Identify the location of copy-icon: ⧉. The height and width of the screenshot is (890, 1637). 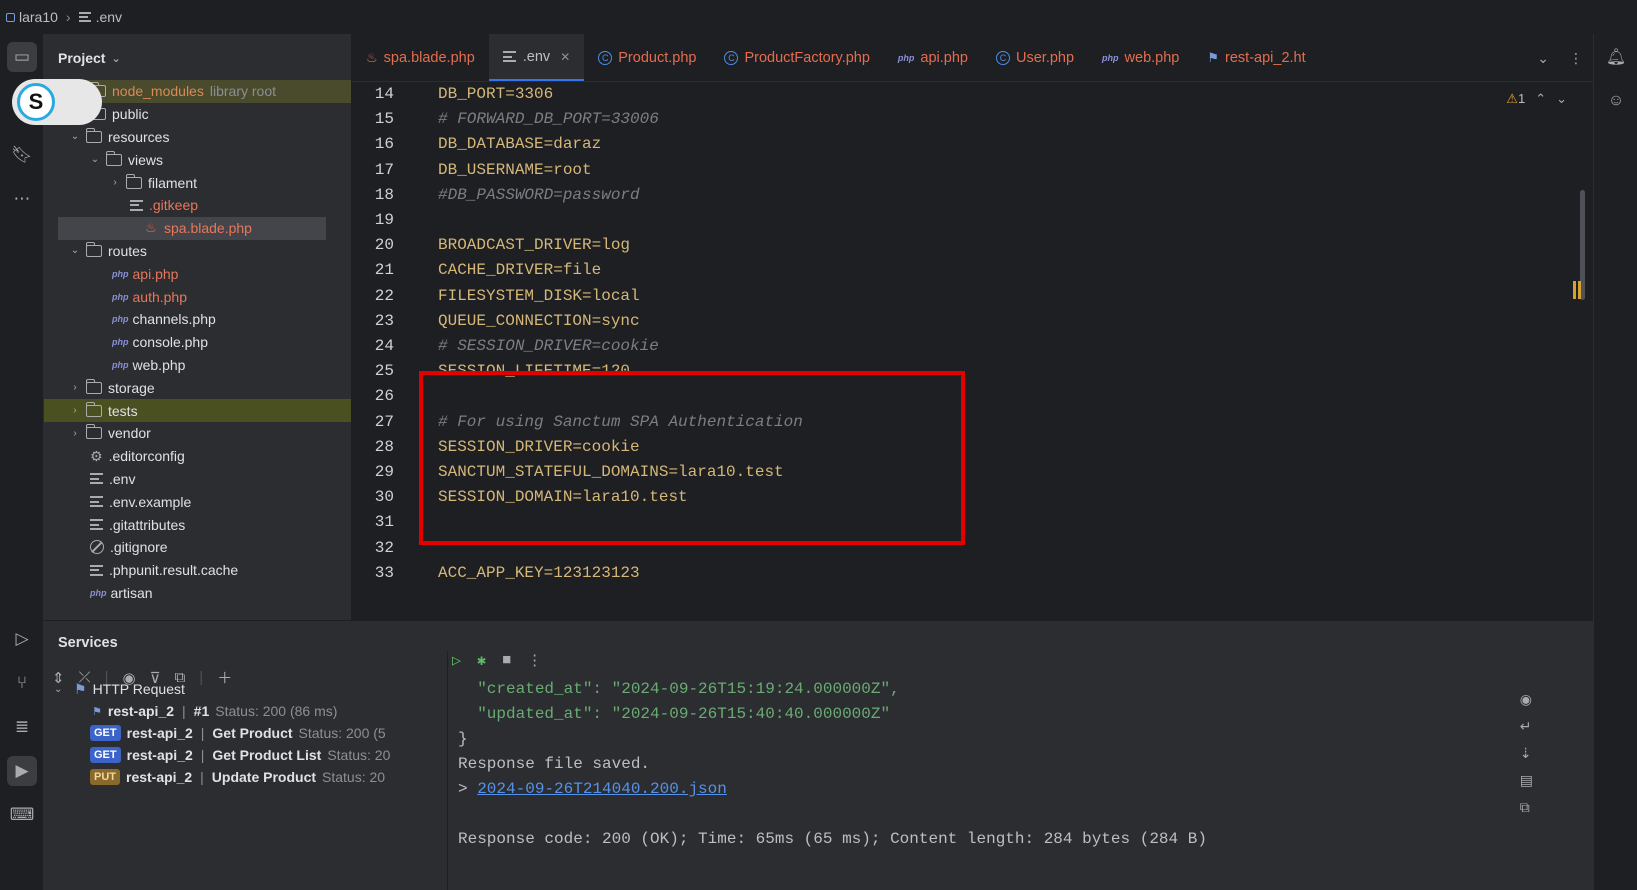
(1526, 807).